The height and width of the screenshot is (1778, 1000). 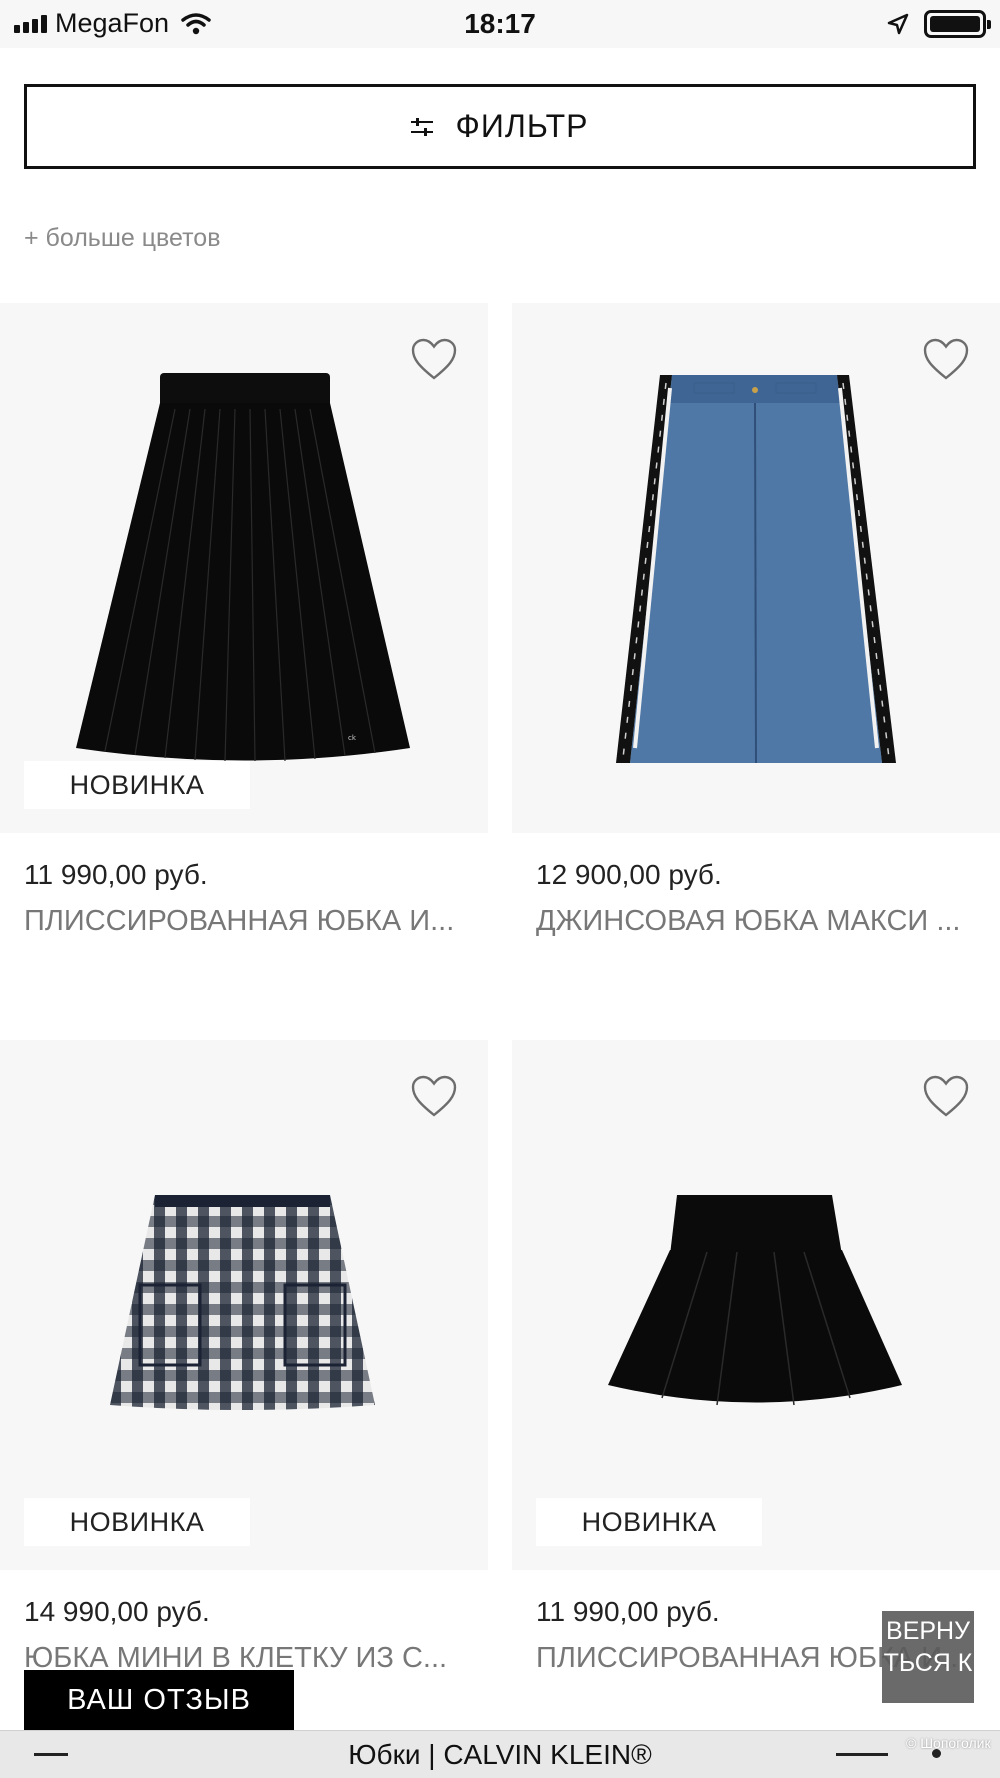 I want to click on battery-icon, so click(x=957, y=24).